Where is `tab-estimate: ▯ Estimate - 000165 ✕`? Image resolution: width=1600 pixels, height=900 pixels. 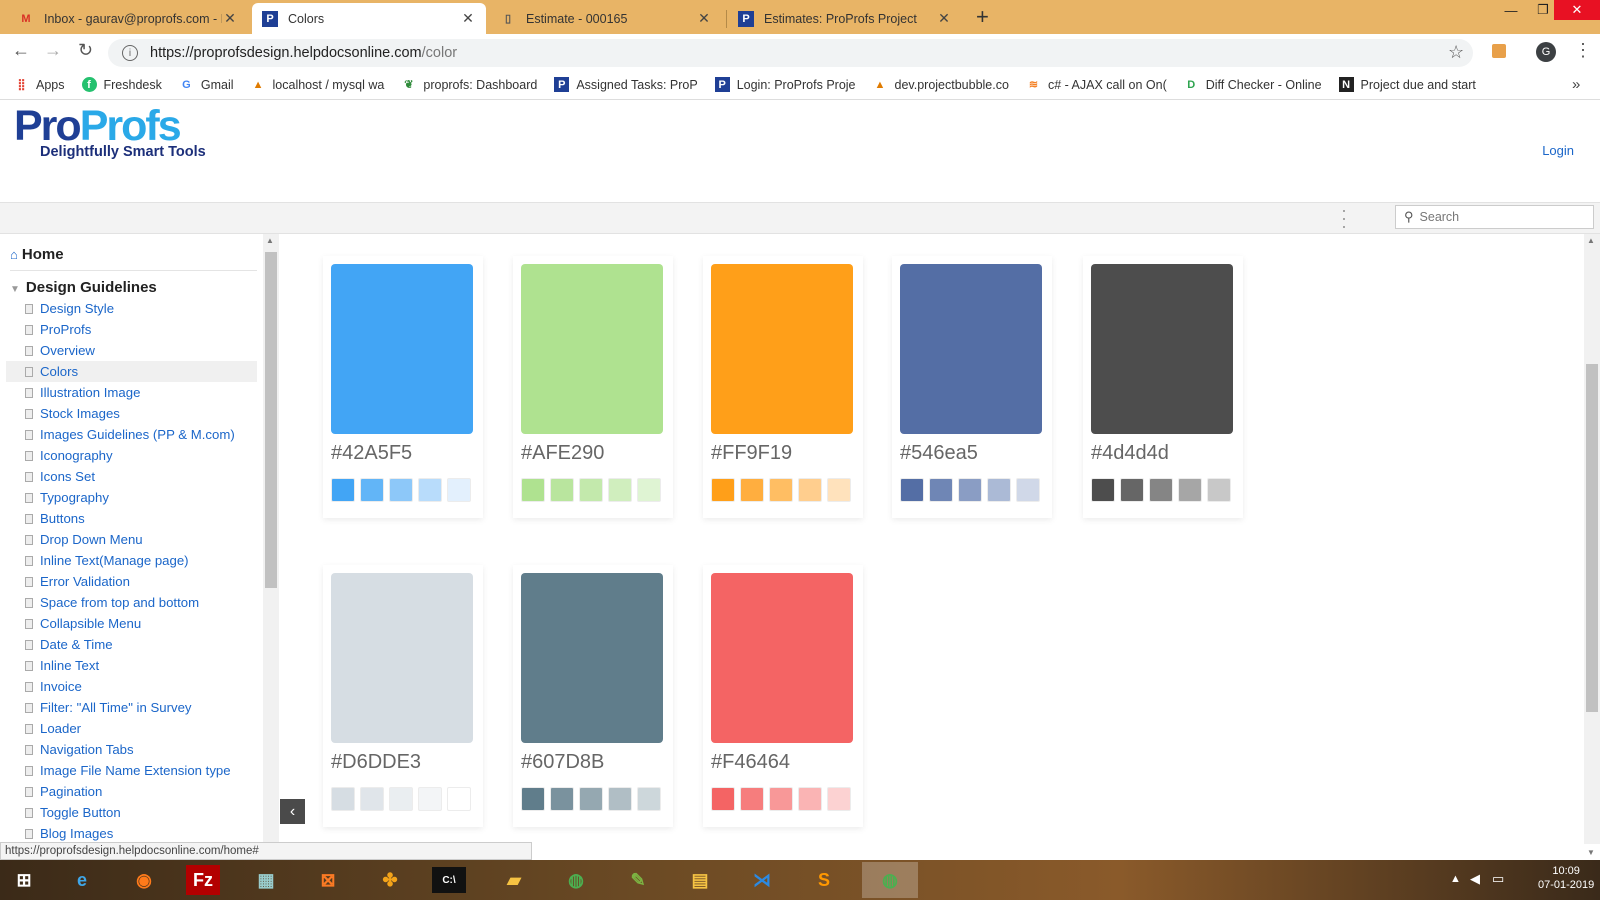 tab-estimate: ▯ Estimate - 000165 ✕ is located at coordinates (606, 18).